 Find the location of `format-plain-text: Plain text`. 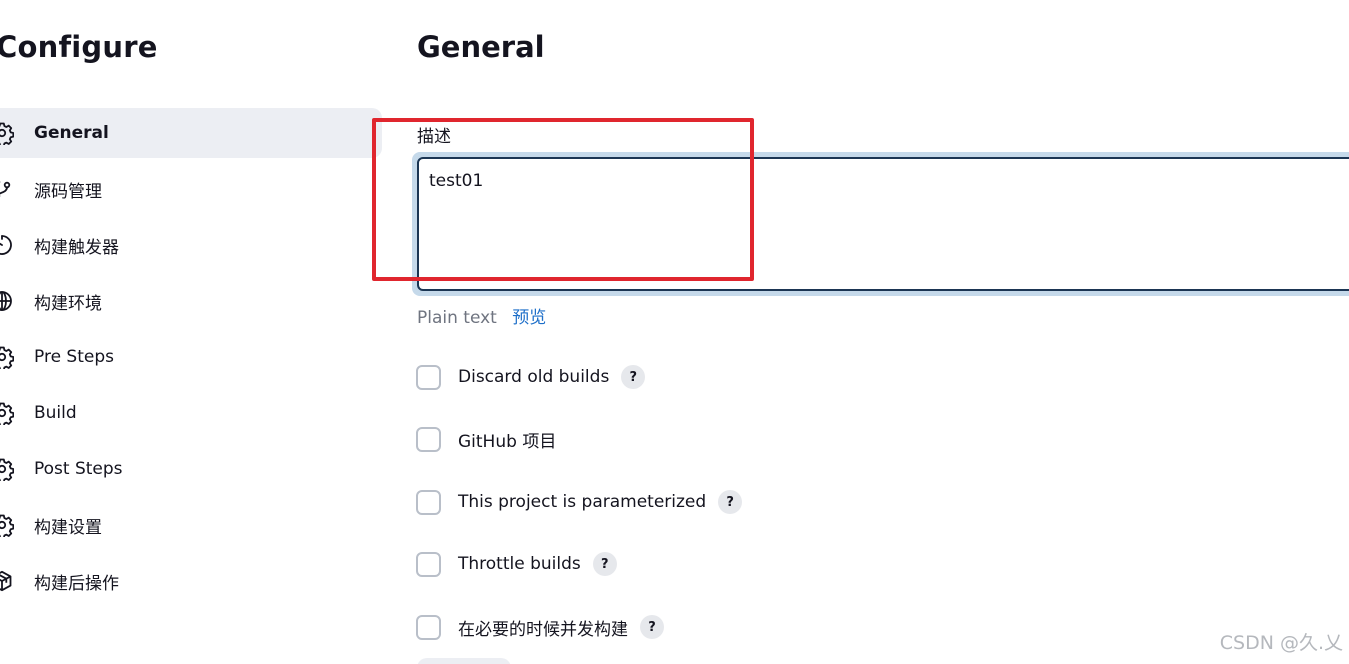

format-plain-text: Plain text is located at coordinates (457, 318).